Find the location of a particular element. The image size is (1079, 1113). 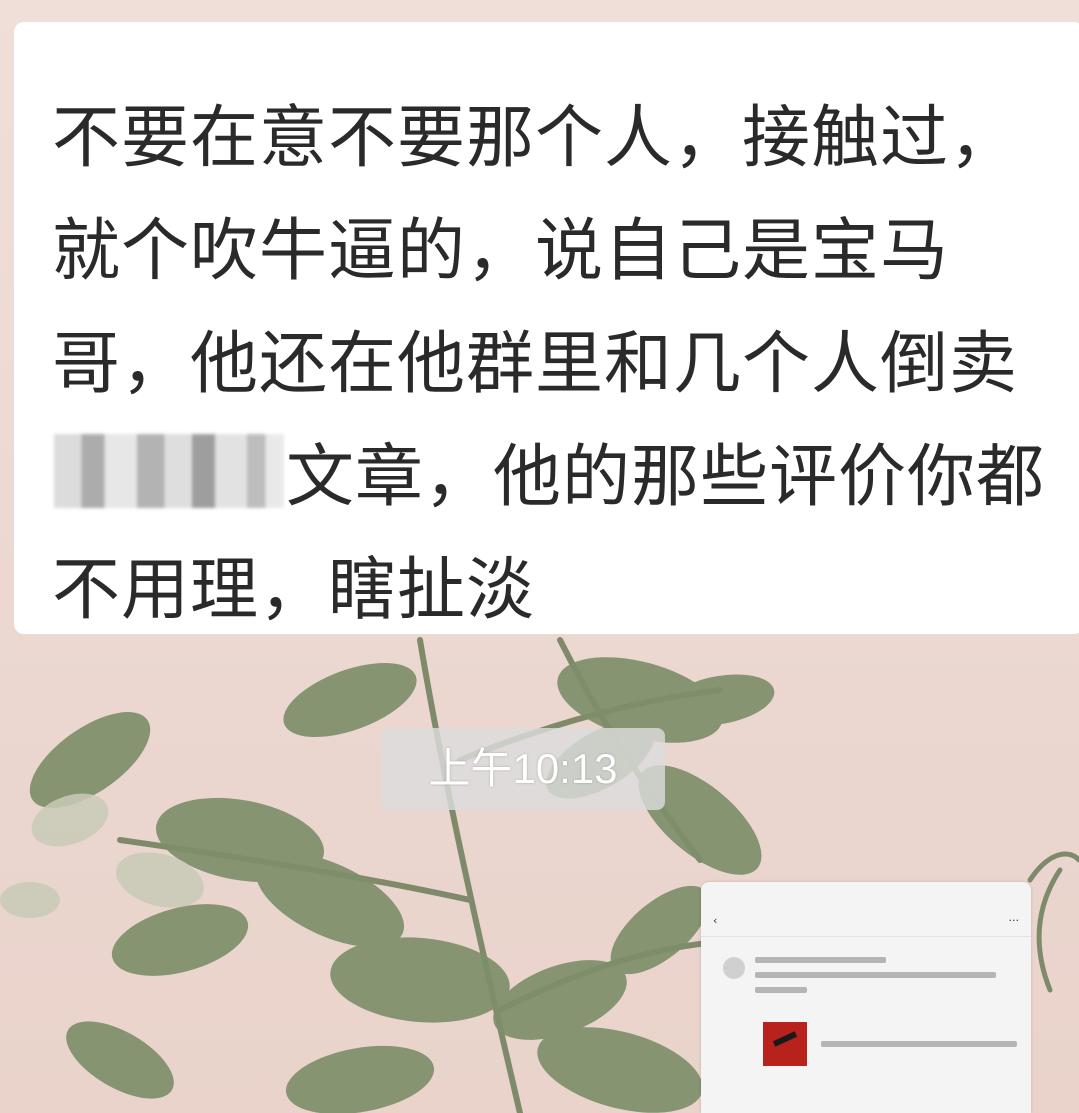

thumbnail-status-bar is located at coordinates (866, 893).